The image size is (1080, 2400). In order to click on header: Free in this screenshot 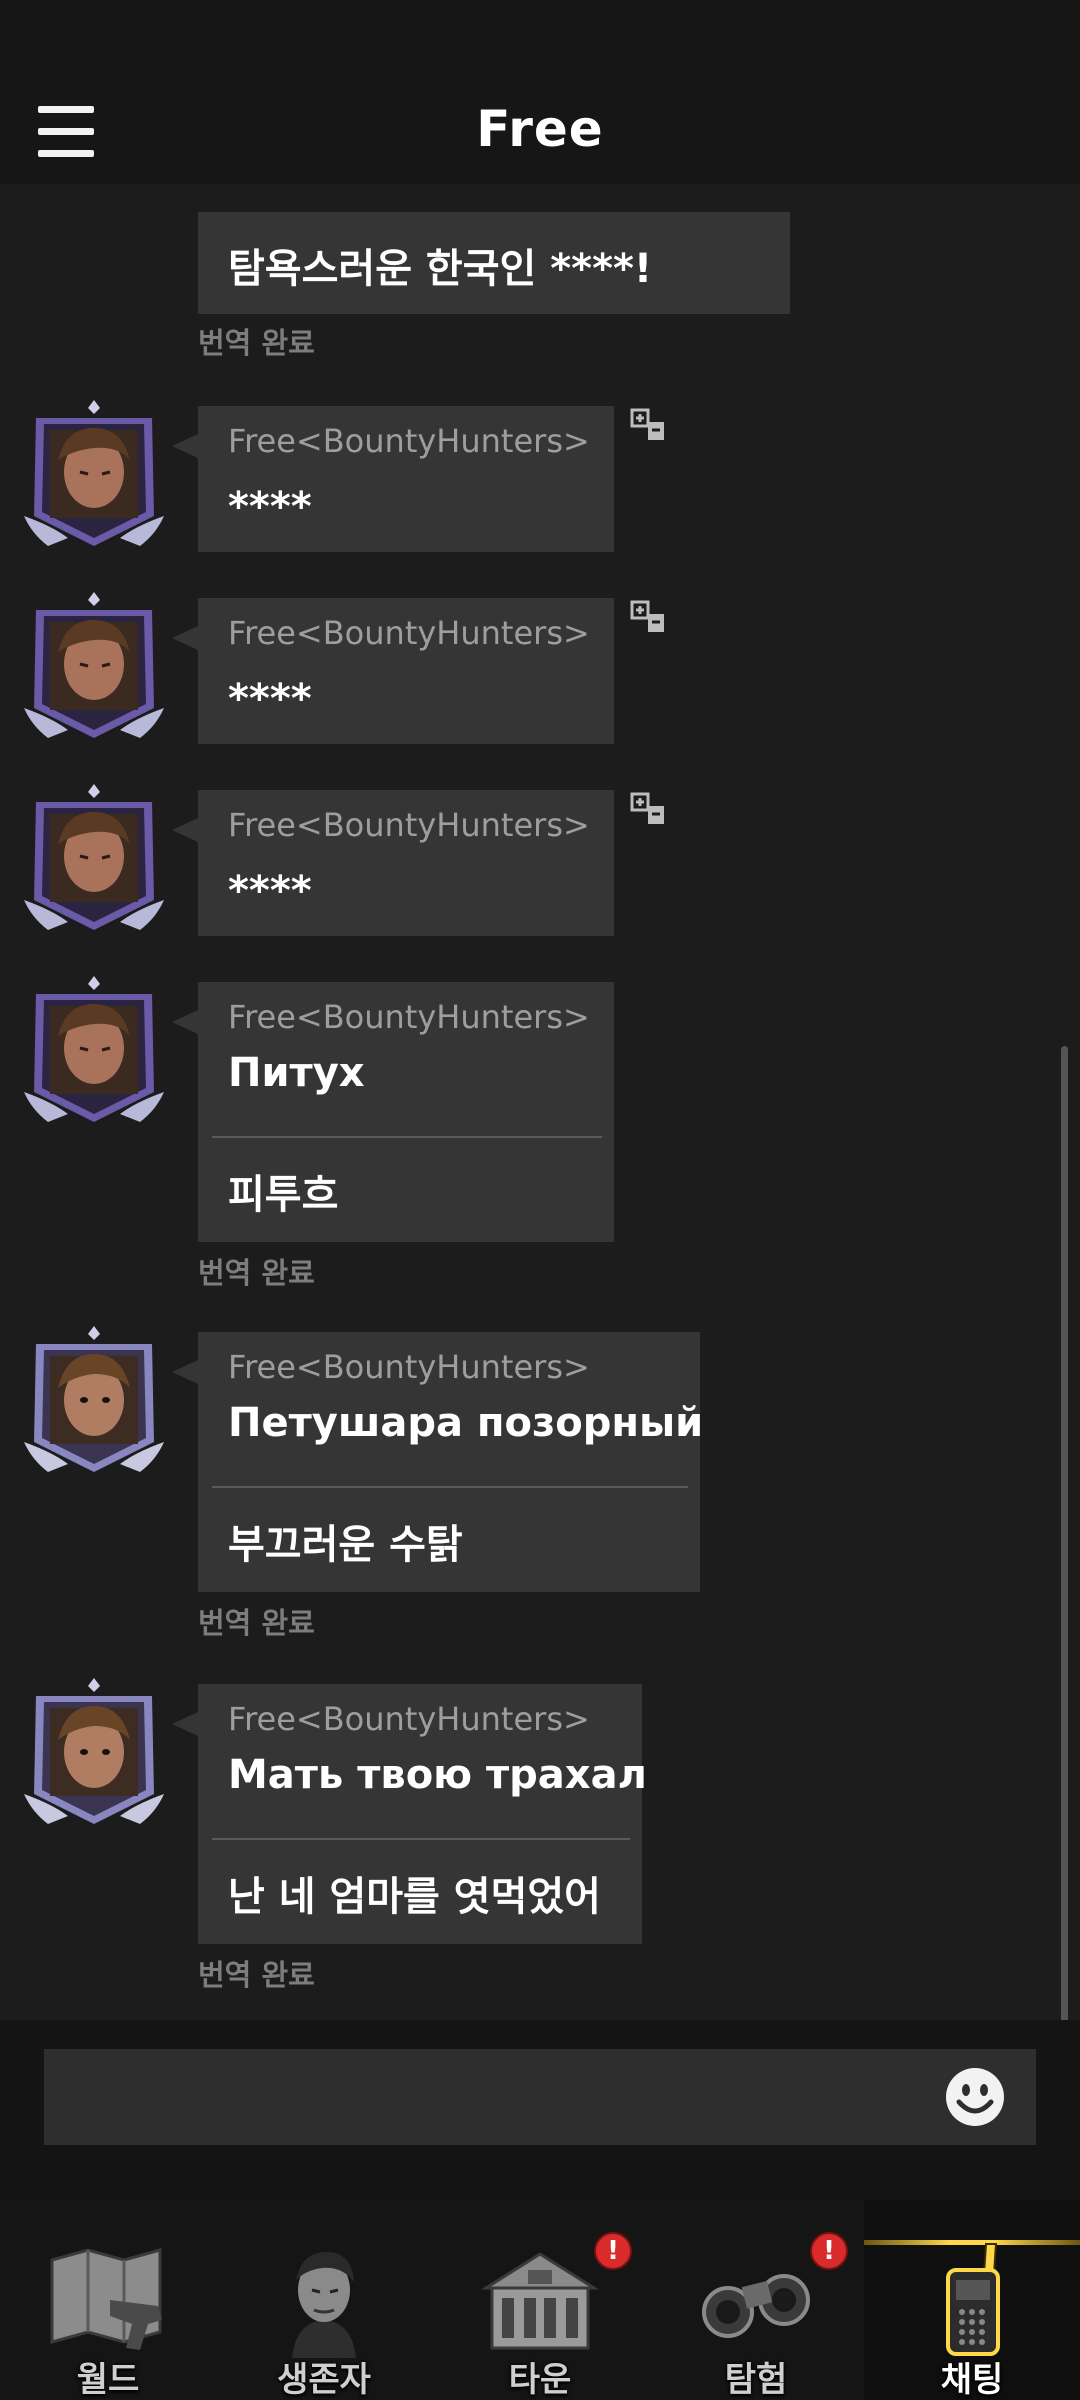, I will do `click(540, 131)`.